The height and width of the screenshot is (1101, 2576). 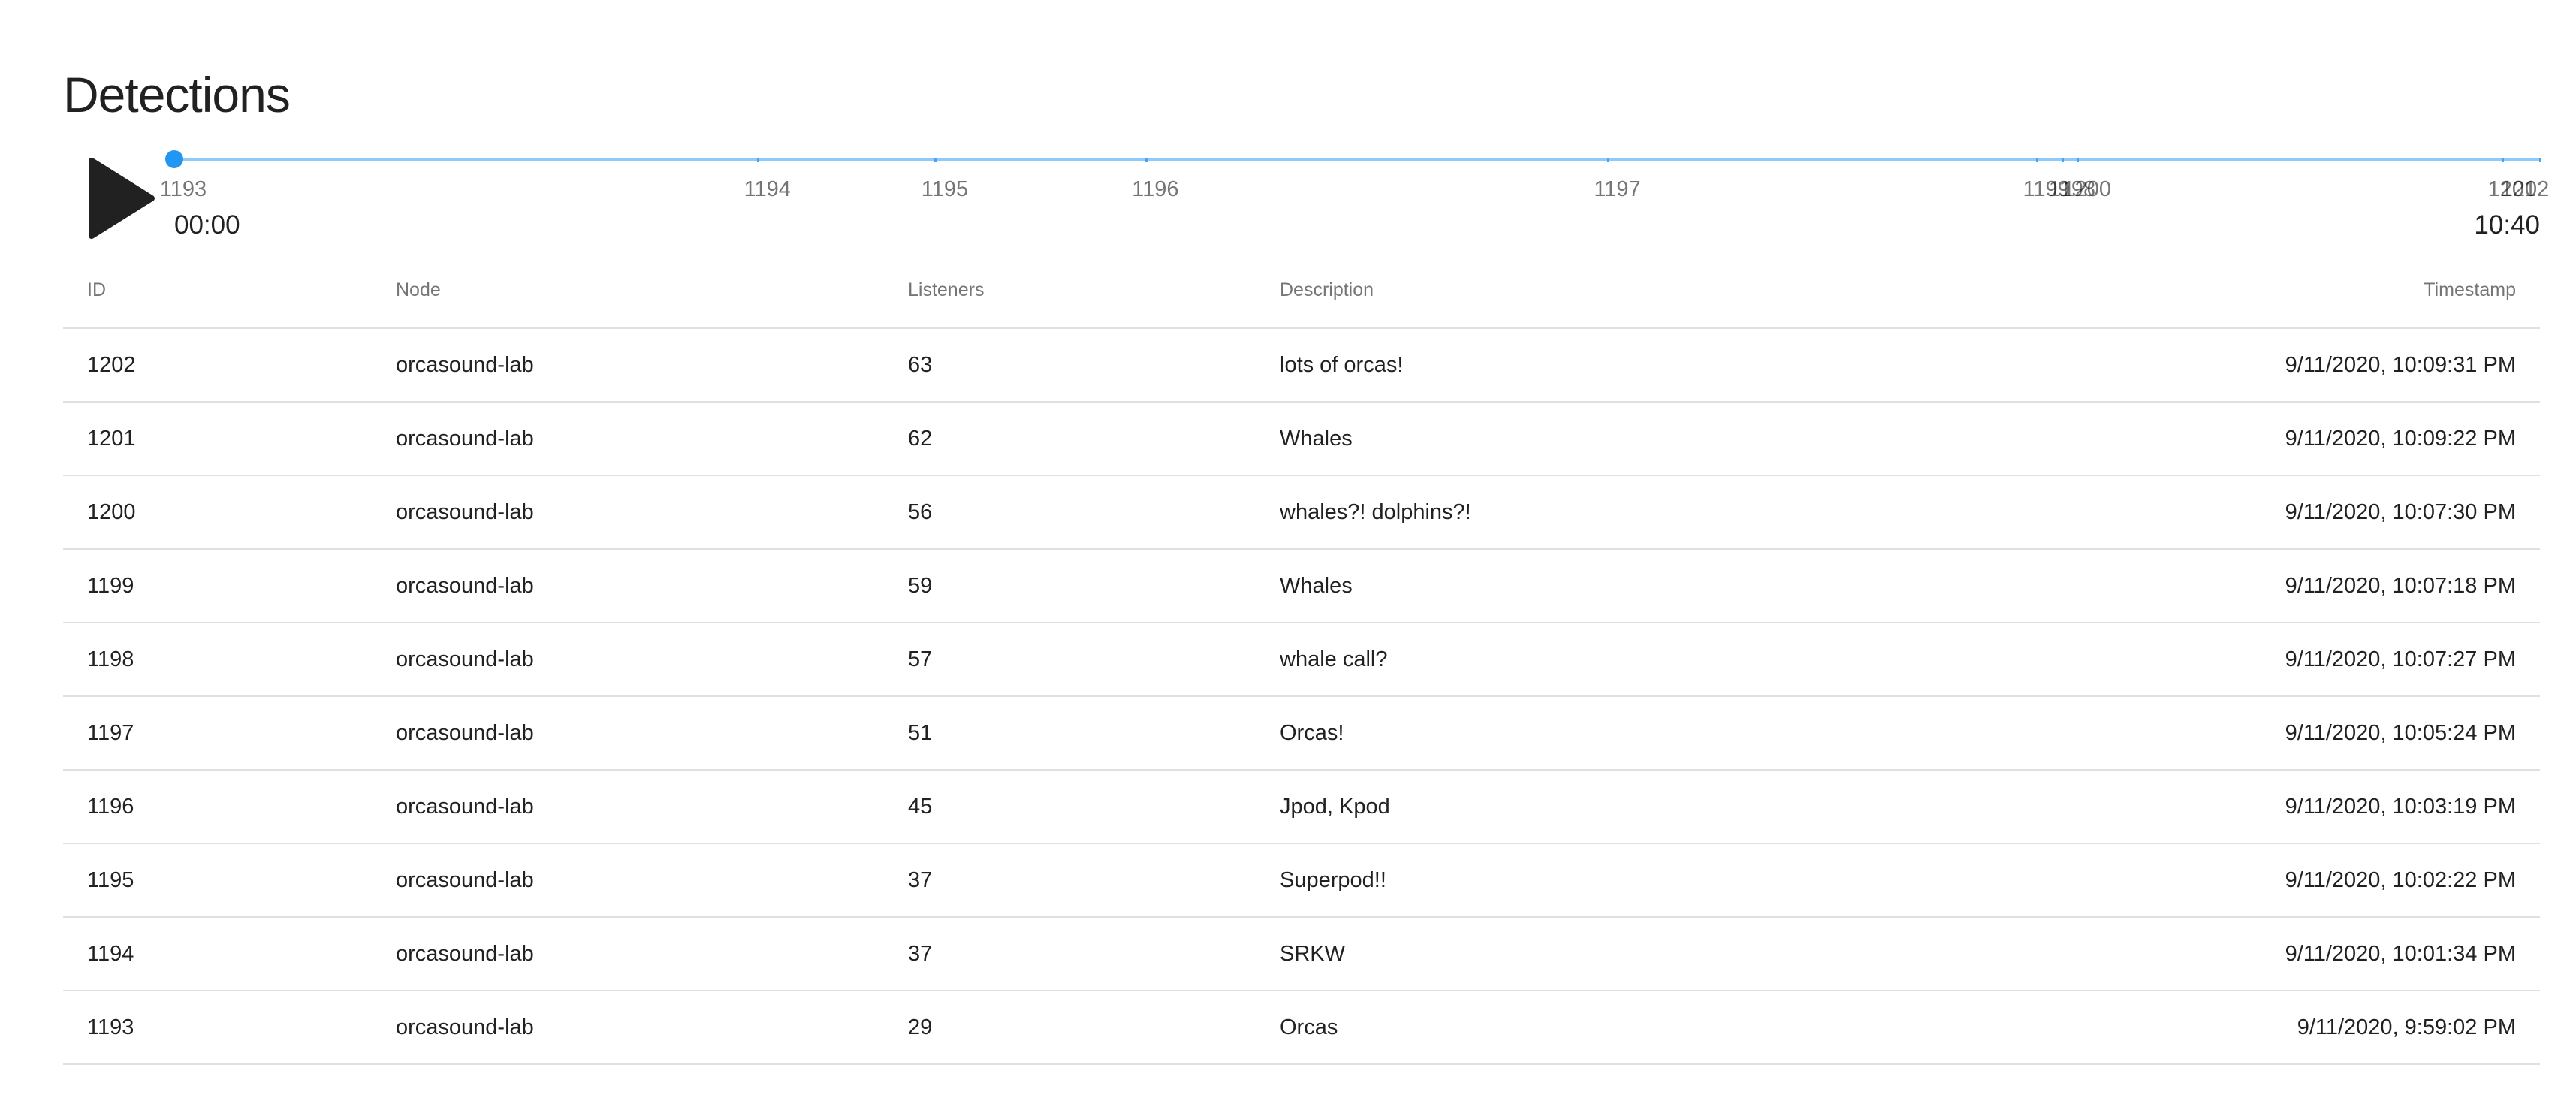 What do you see at coordinates (1155, 189) in the screenshot?
I see `timeline-mark-label: 1196` at bounding box center [1155, 189].